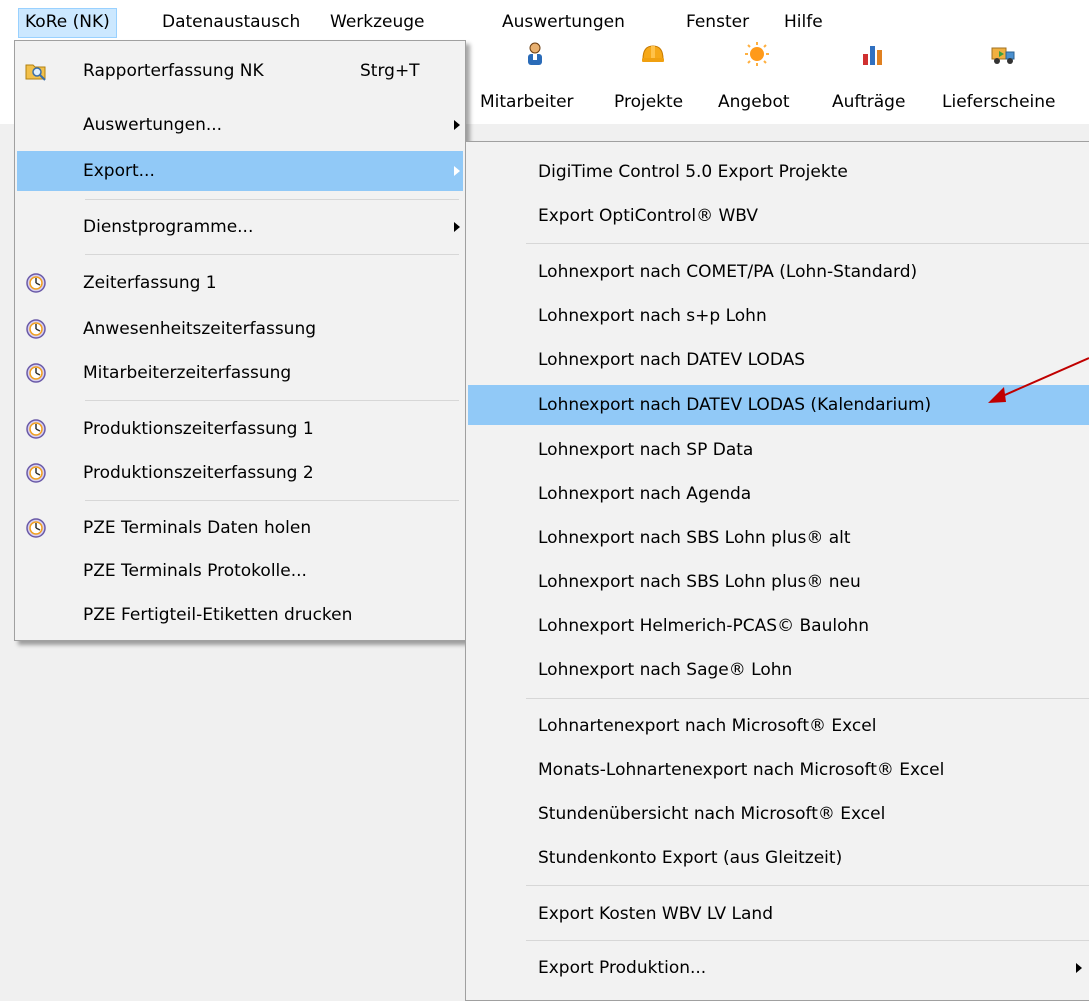 This screenshot has width=1089, height=1001. Describe the element at coordinates (218, 615) in the screenshot. I see `menu-item-label: PZE Fertigteil-Etiketten drucken` at that location.